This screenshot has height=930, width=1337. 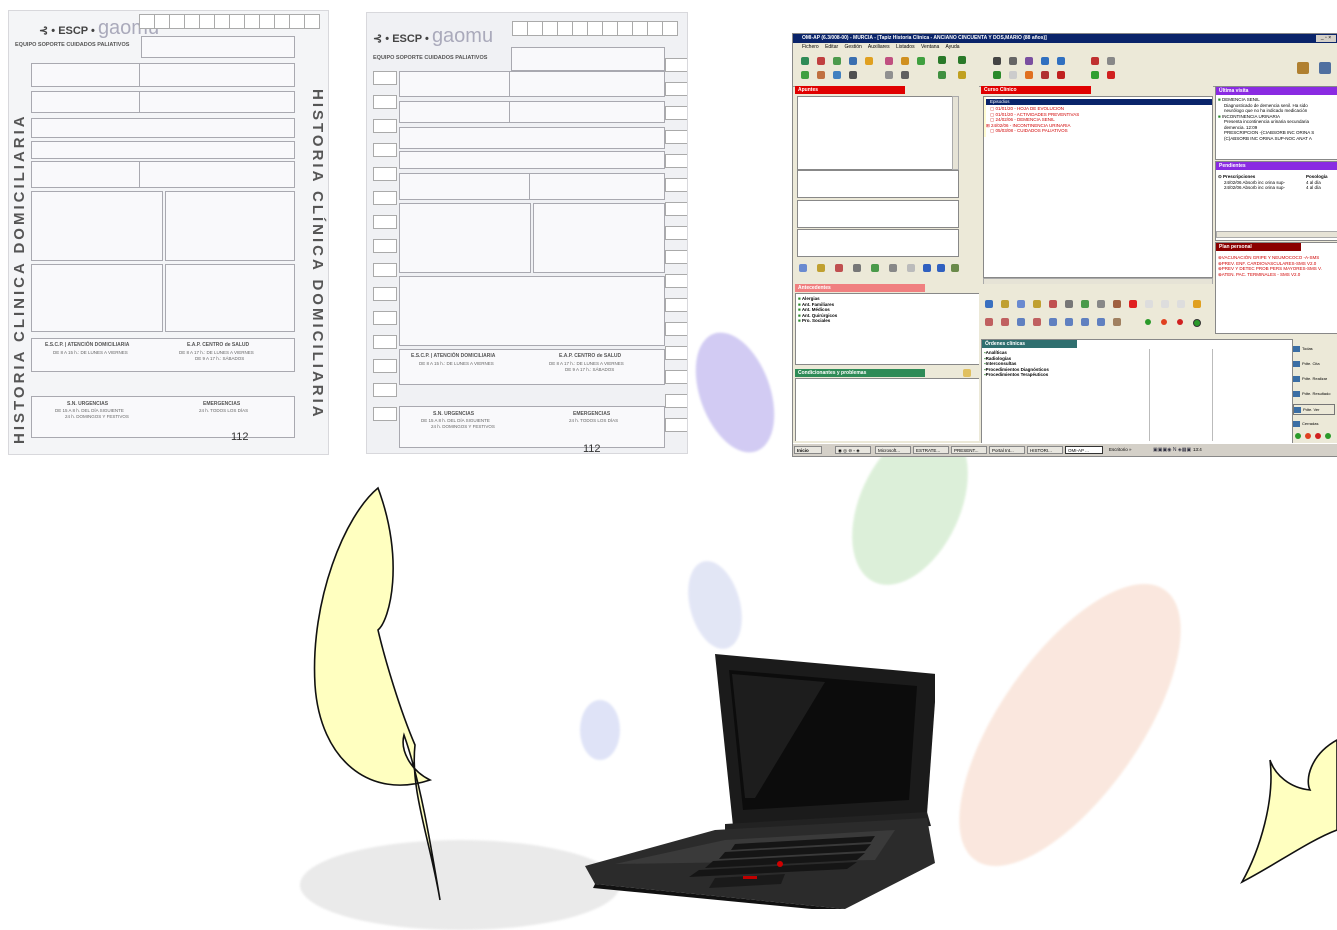 I want to click on add-icon, so click(x=1133, y=304).